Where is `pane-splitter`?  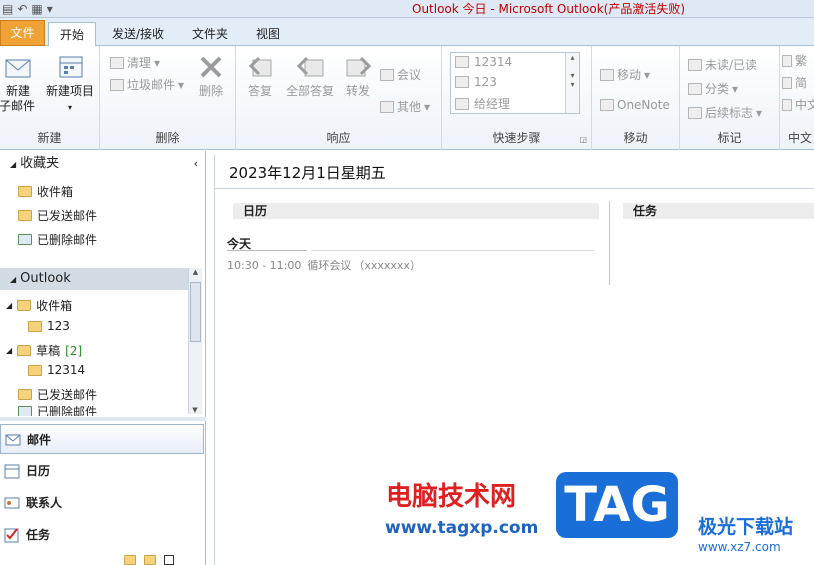 pane-splitter is located at coordinates (103, 419).